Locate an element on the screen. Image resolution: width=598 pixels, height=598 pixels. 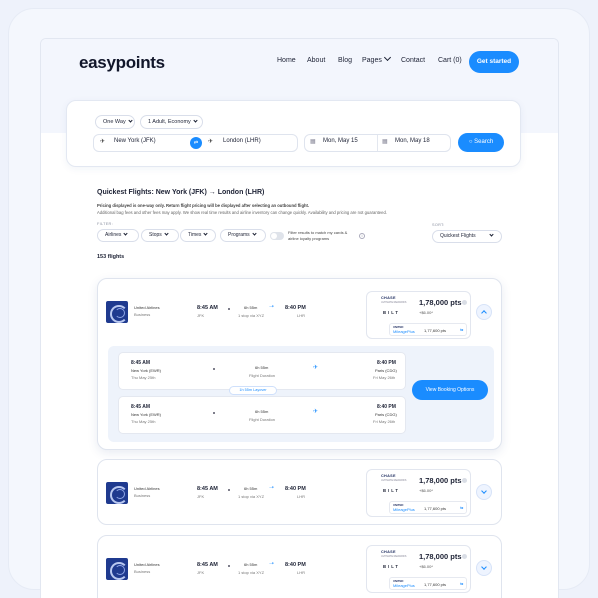
trip-type-value: One Way is located at coordinates (114, 122).